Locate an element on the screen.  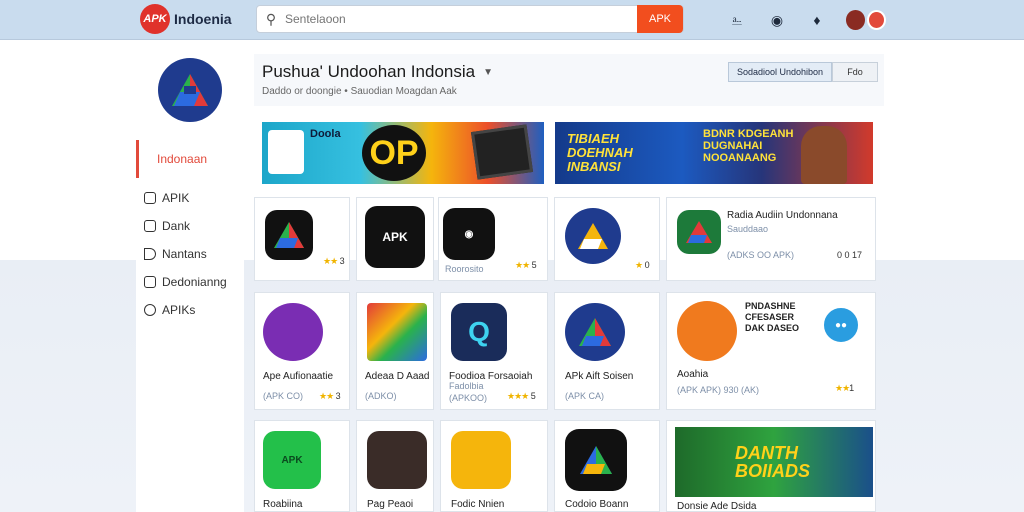
app-card: ◉ Roorosito ★★ 5 is located at coordinates (493, 239).